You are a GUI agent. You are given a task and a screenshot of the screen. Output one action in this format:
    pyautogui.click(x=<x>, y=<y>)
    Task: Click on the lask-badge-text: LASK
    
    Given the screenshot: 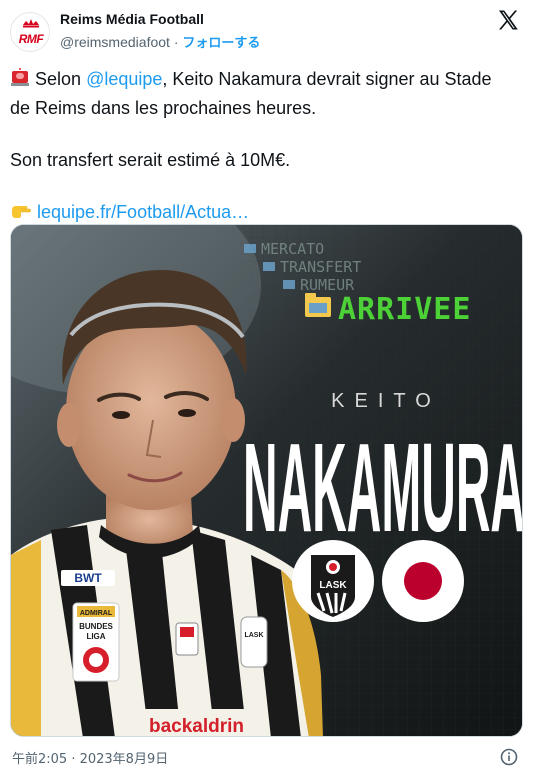 What is the action you would take?
    pyautogui.click(x=333, y=585)
    